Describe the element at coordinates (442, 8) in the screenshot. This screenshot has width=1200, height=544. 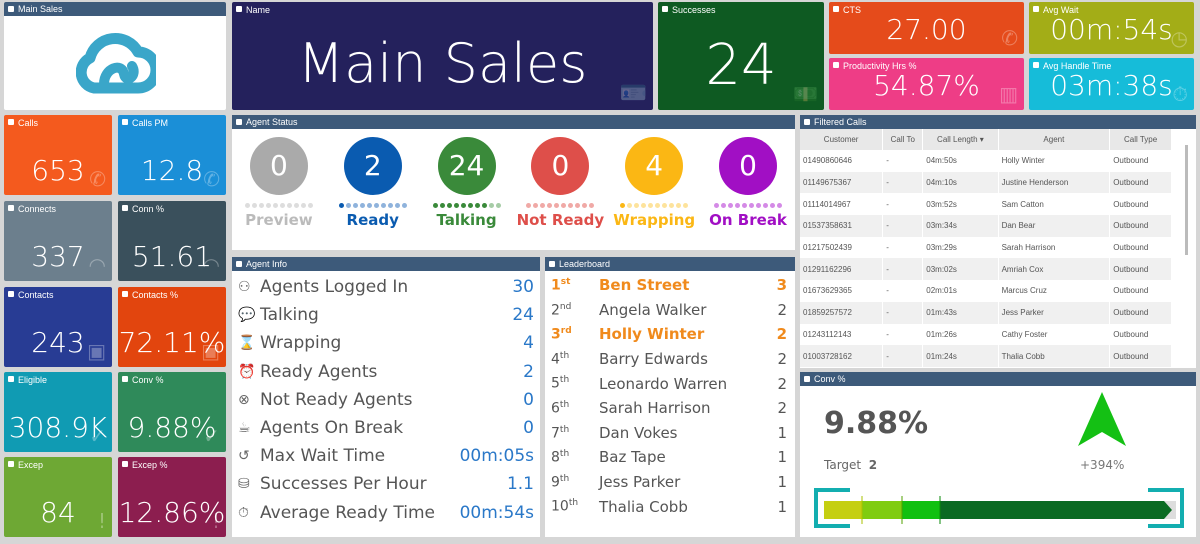
I see `name-tile-title: Name` at that location.